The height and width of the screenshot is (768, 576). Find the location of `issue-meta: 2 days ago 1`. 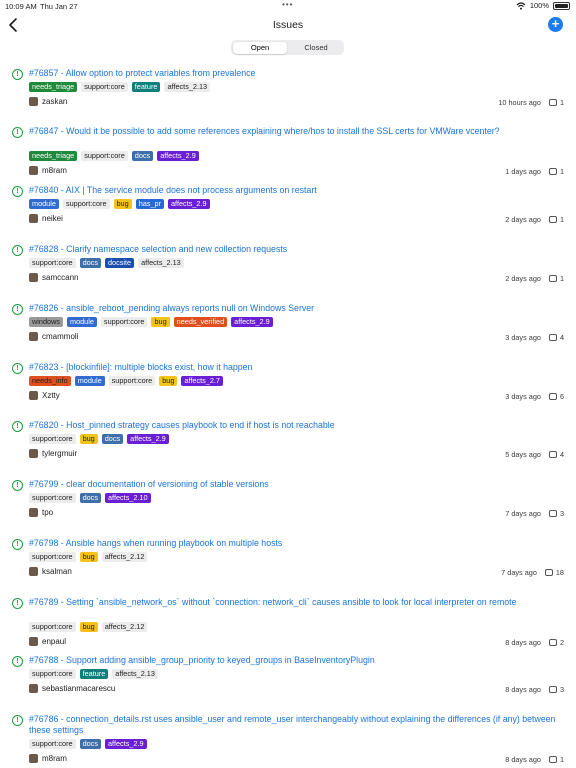

issue-meta: 2 days ago 1 is located at coordinates (534, 278).